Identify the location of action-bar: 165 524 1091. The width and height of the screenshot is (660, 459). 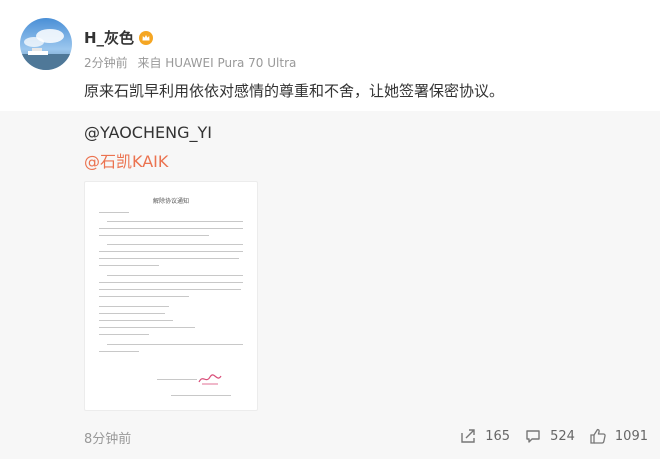
(559, 436).